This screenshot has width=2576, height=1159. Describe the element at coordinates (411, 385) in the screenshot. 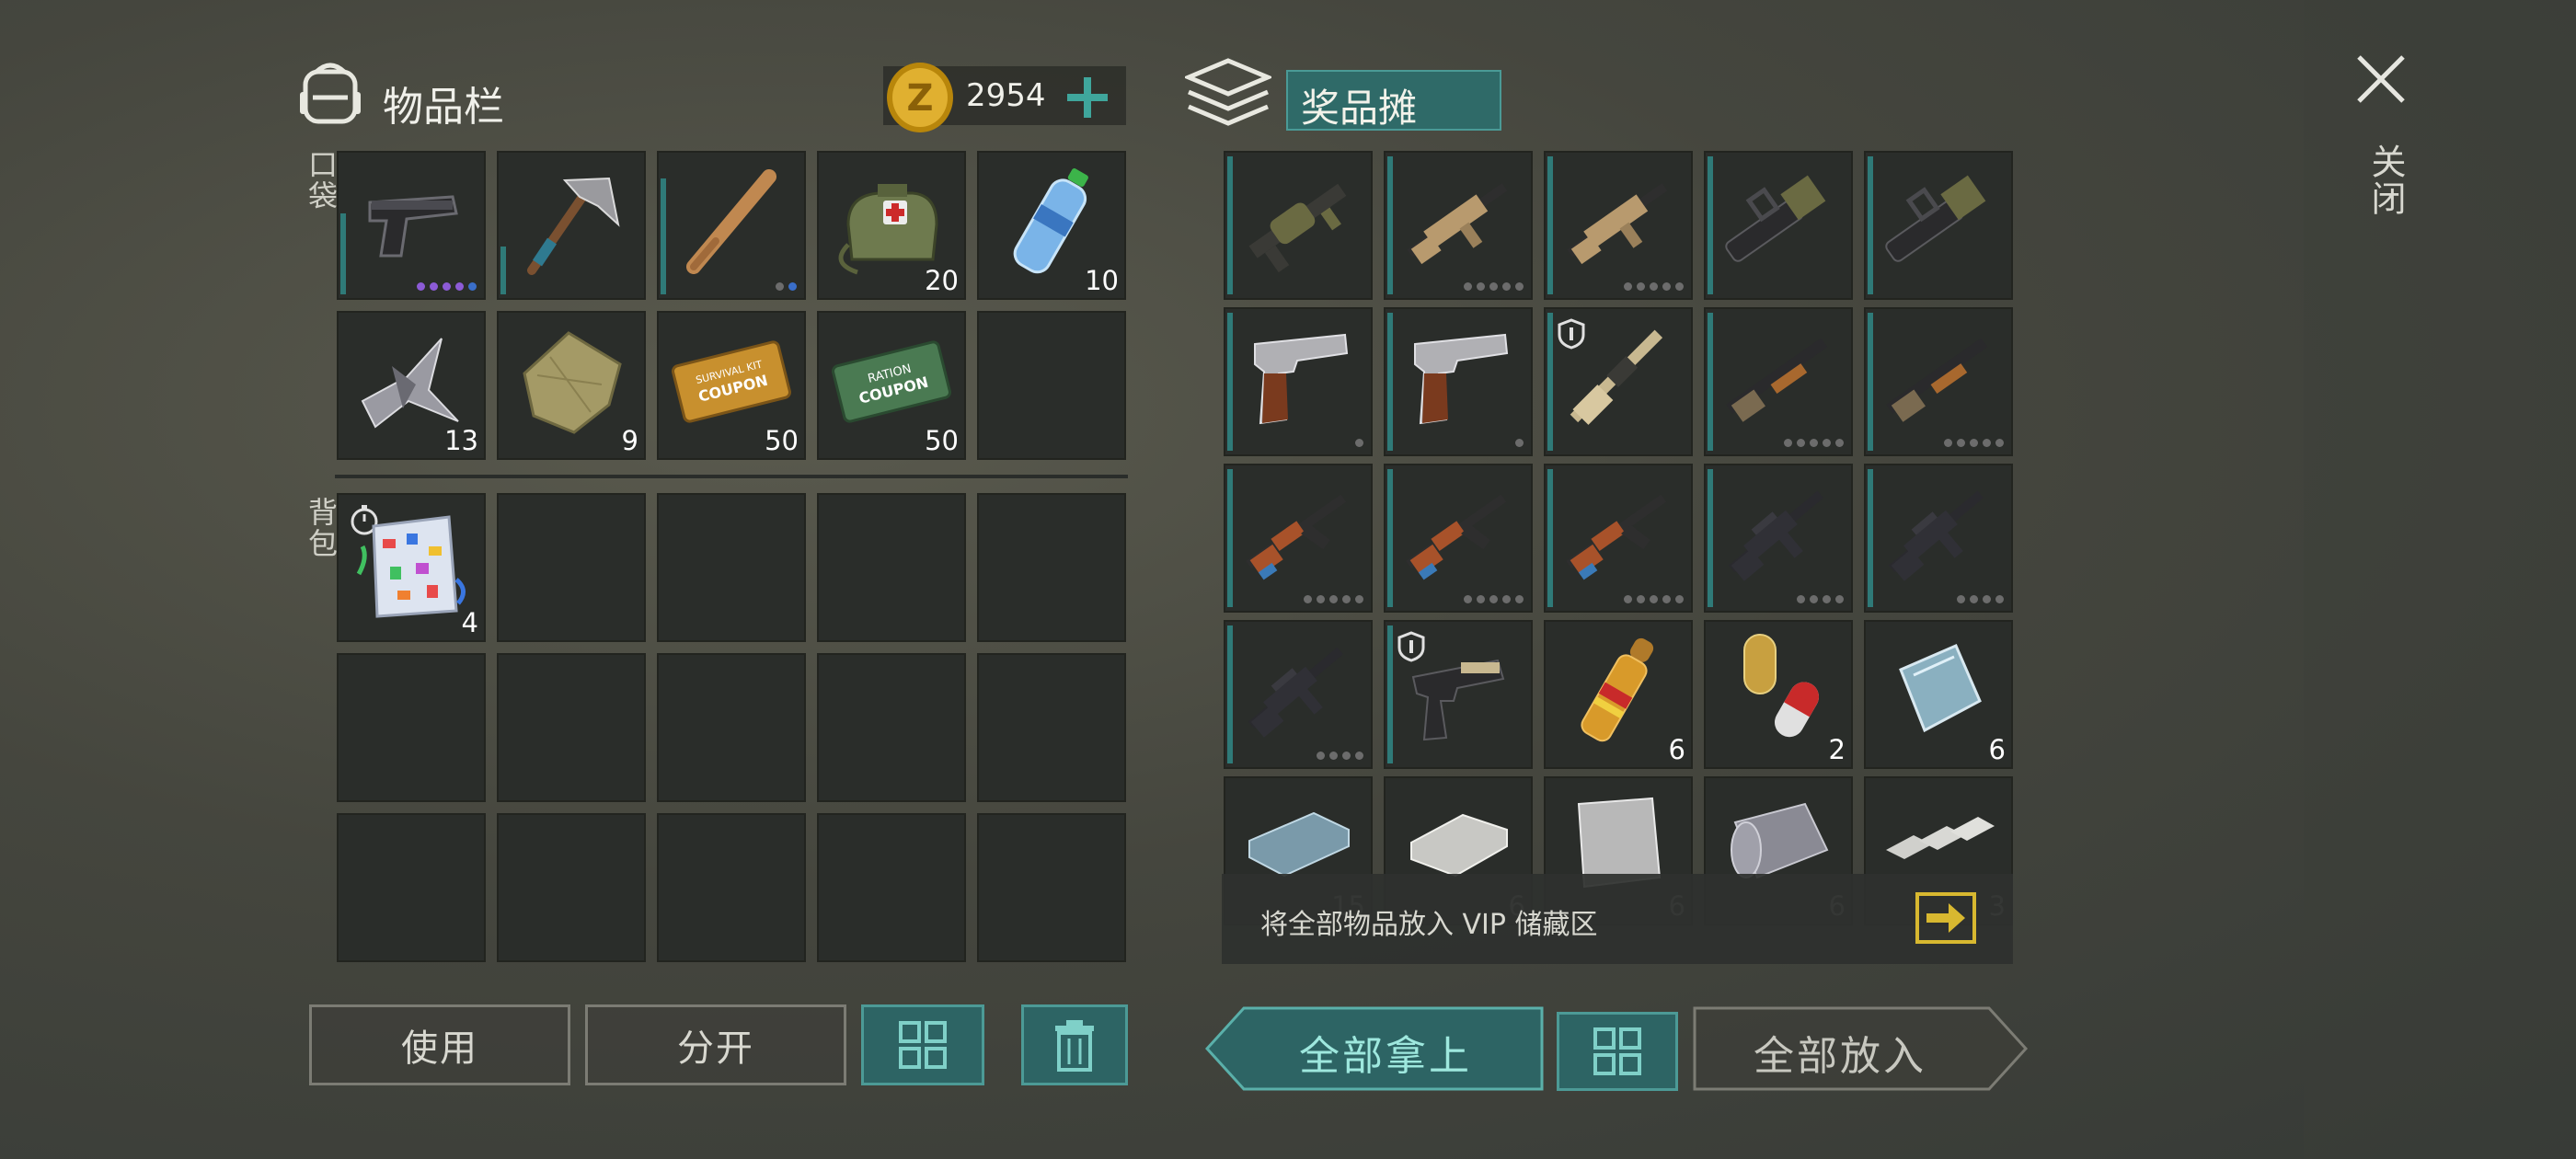

I see `pocket-slot-metal-scrap: 13` at that location.